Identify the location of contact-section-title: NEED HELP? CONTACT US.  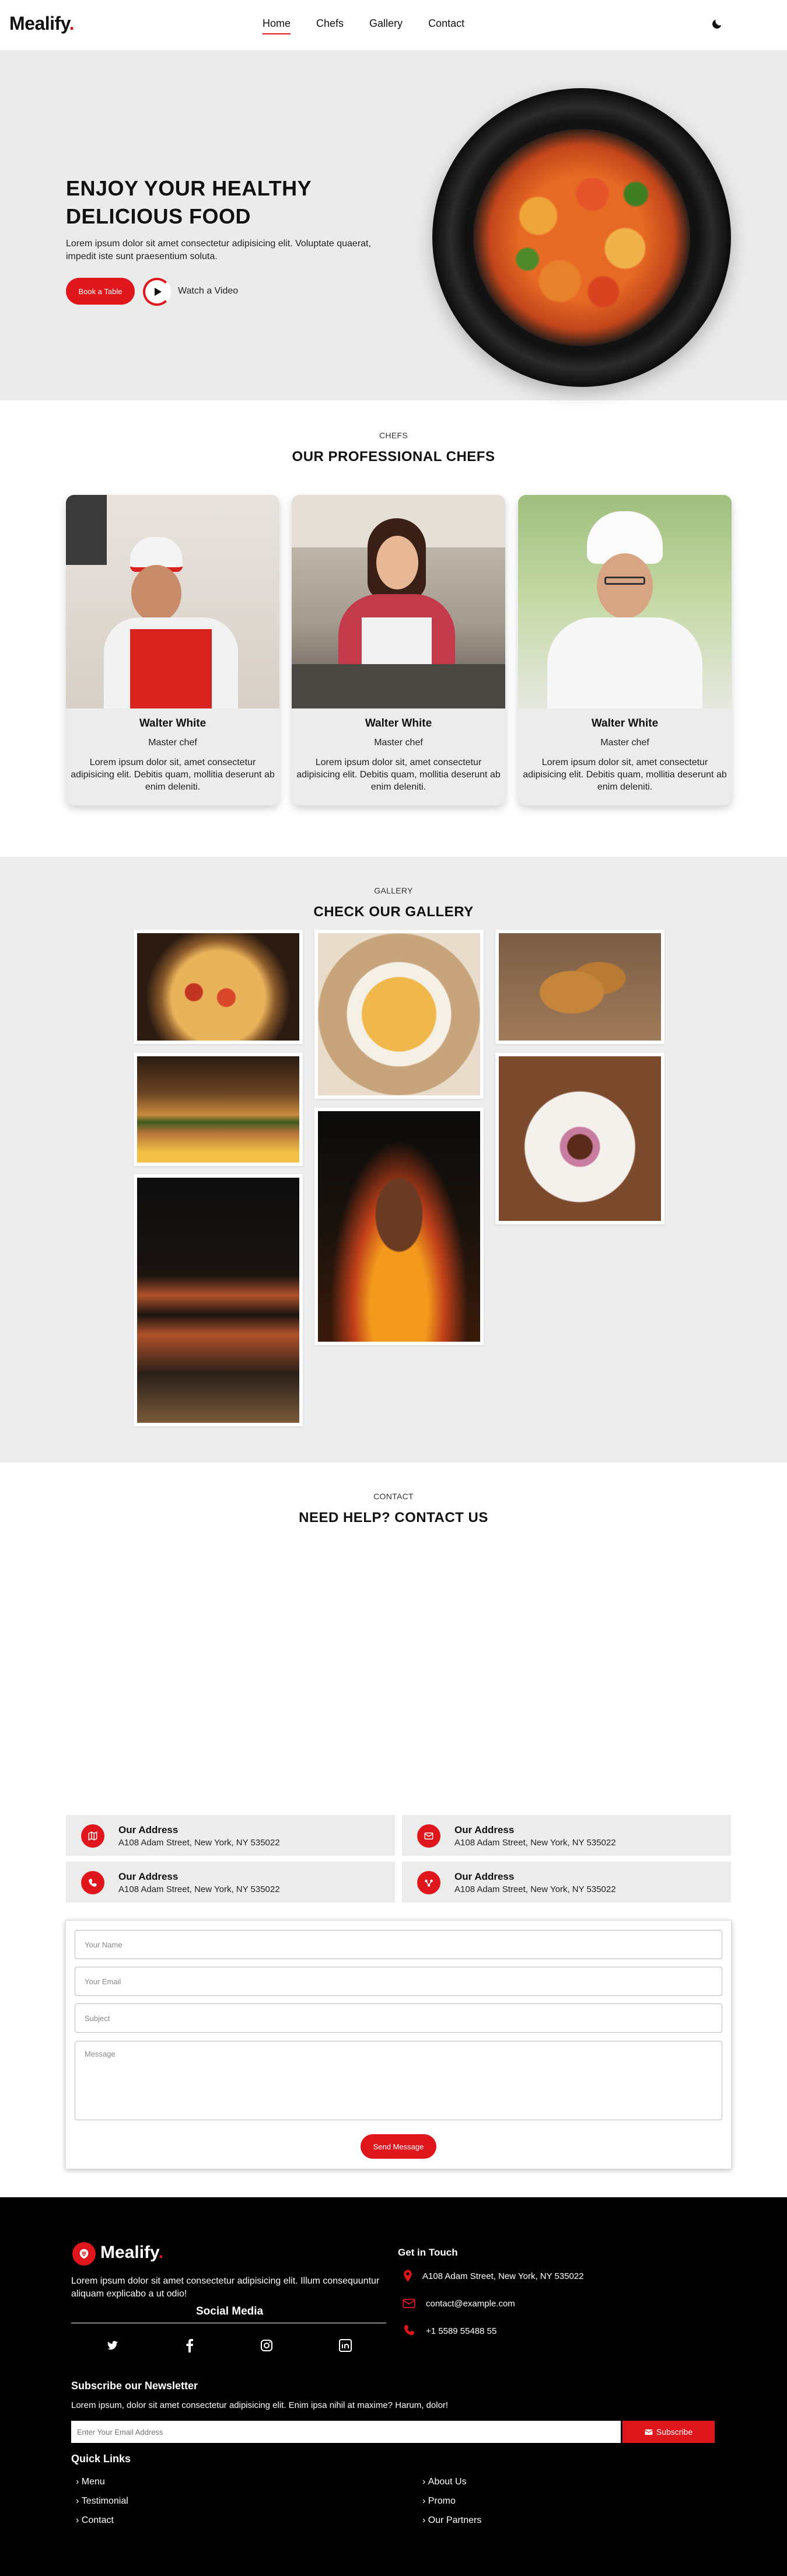
(393, 1518).